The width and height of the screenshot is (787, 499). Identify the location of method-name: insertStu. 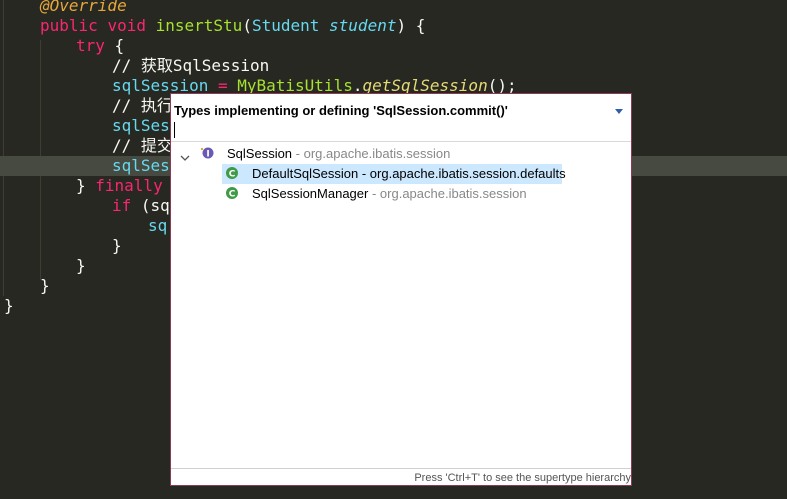
(199, 25).